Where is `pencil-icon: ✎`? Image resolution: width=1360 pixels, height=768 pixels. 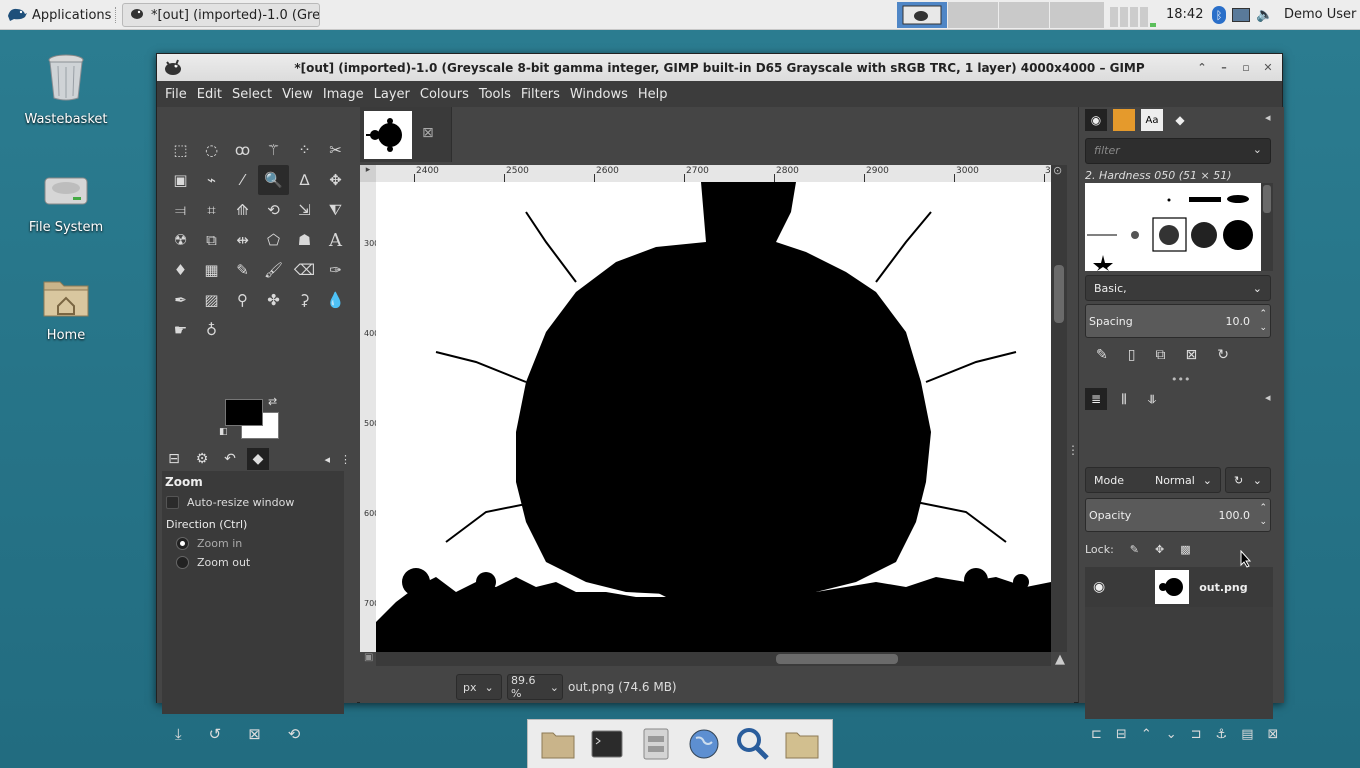 pencil-icon: ✎ is located at coordinates (242, 270).